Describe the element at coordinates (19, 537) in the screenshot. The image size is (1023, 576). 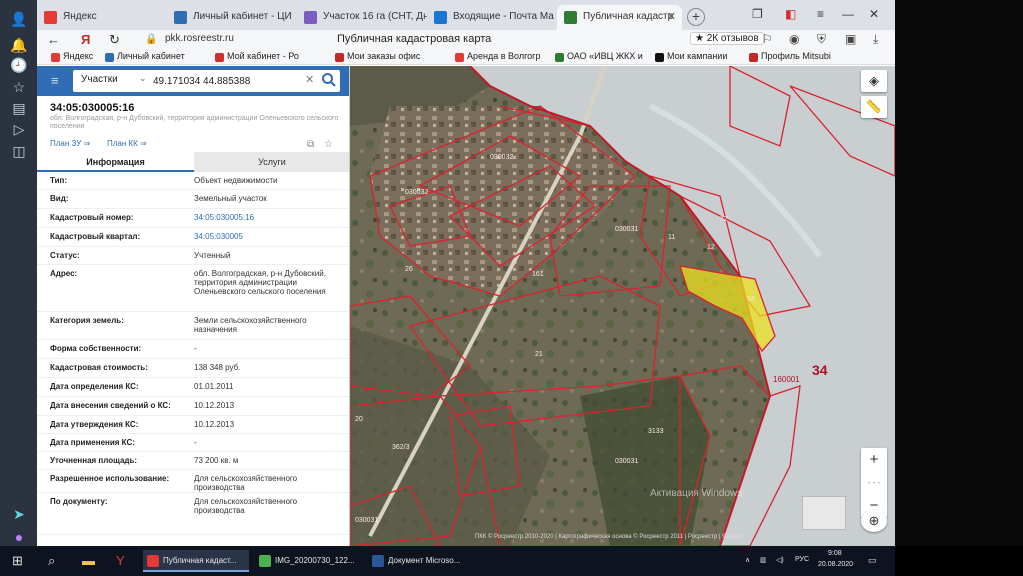
I see `assistant-icon: ●` at that location.